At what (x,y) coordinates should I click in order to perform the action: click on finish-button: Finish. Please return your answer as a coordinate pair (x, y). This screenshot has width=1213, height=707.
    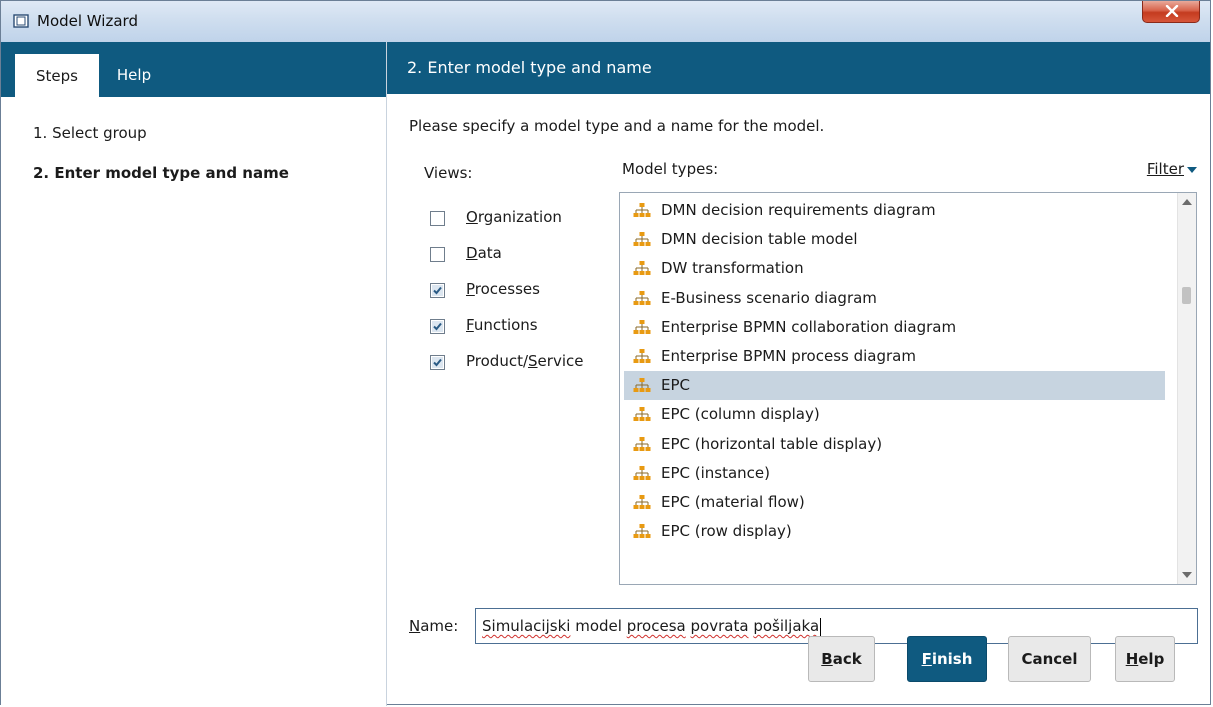
    Looking at the image, I should click on (947, 659).